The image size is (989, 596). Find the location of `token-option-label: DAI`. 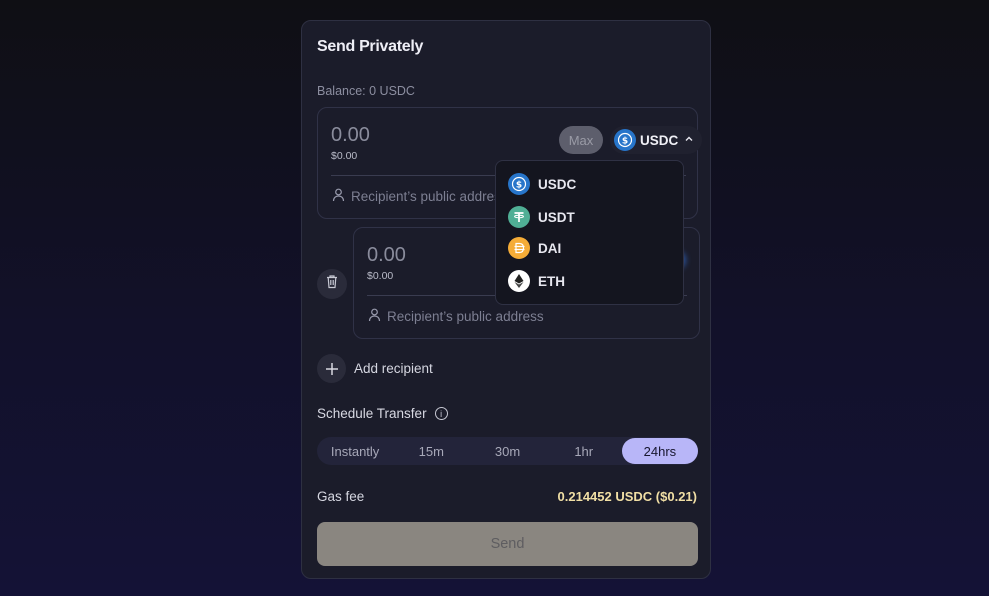

token-option-label: DAI is located at coordinates (550, 248).